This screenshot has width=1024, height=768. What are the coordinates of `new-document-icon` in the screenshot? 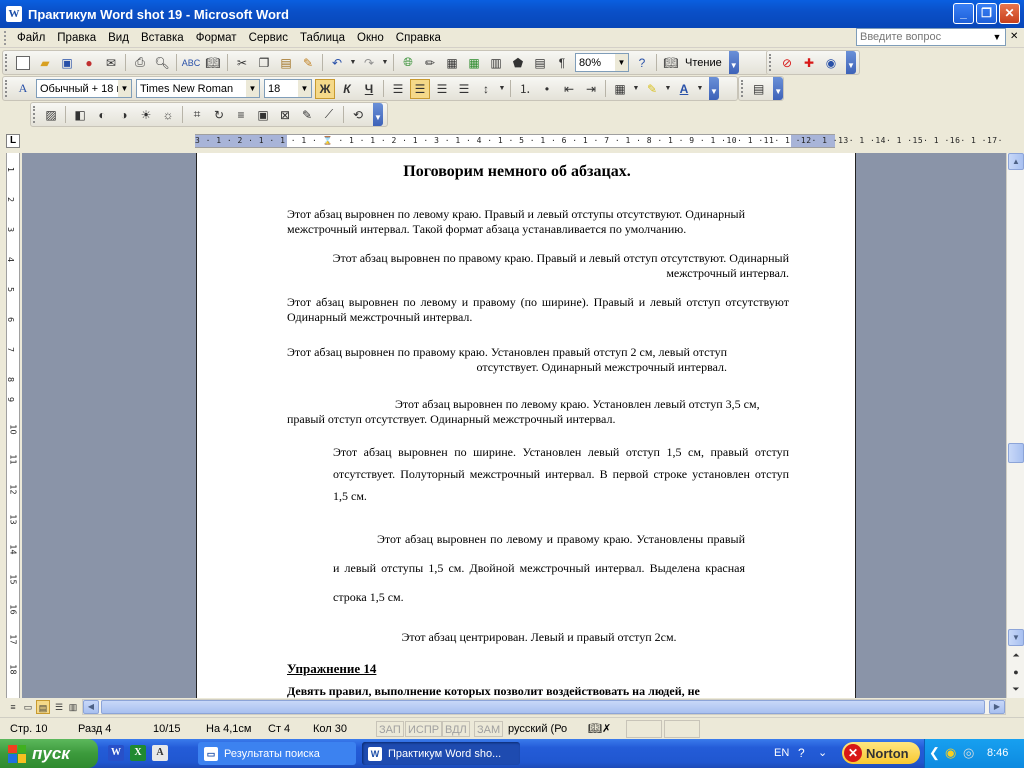 It's located at (23, 63).